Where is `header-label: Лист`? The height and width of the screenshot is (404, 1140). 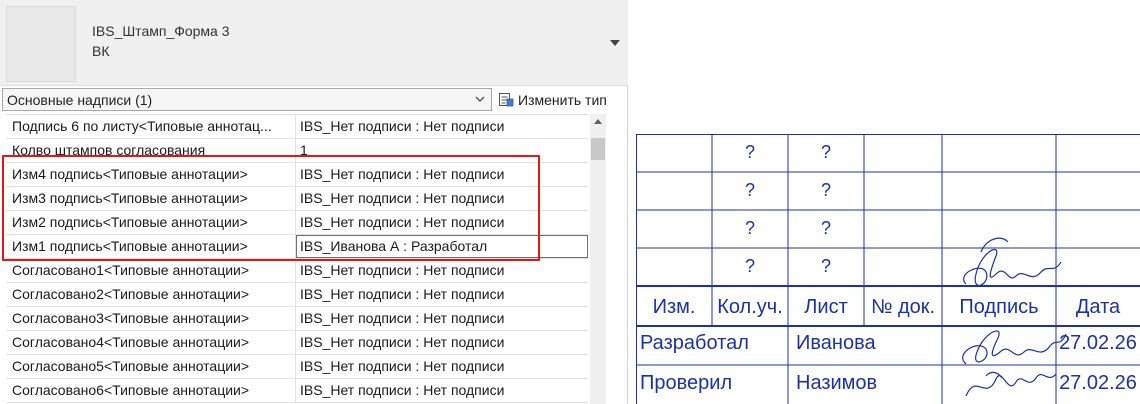 header-label: Лист is located at coordinates (826, 307).